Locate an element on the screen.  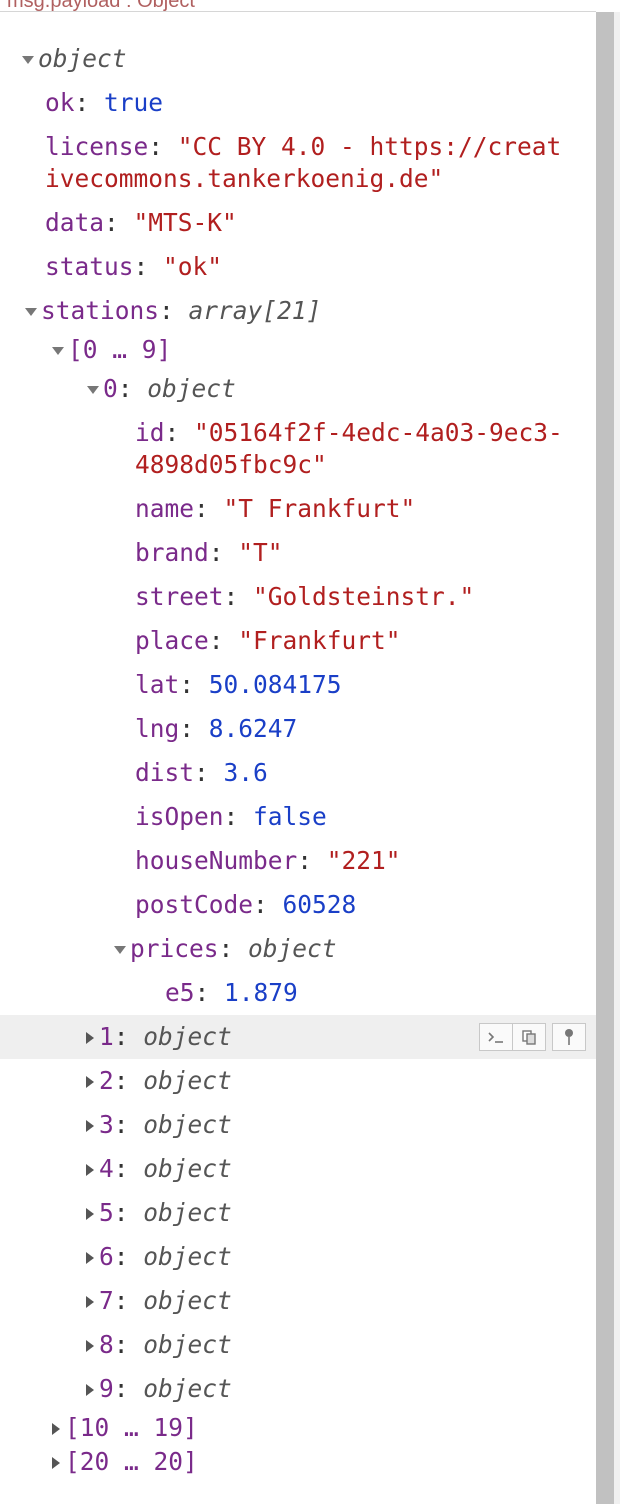
tree-row-station-4: 4: object is located at coordinates (298, 1169).